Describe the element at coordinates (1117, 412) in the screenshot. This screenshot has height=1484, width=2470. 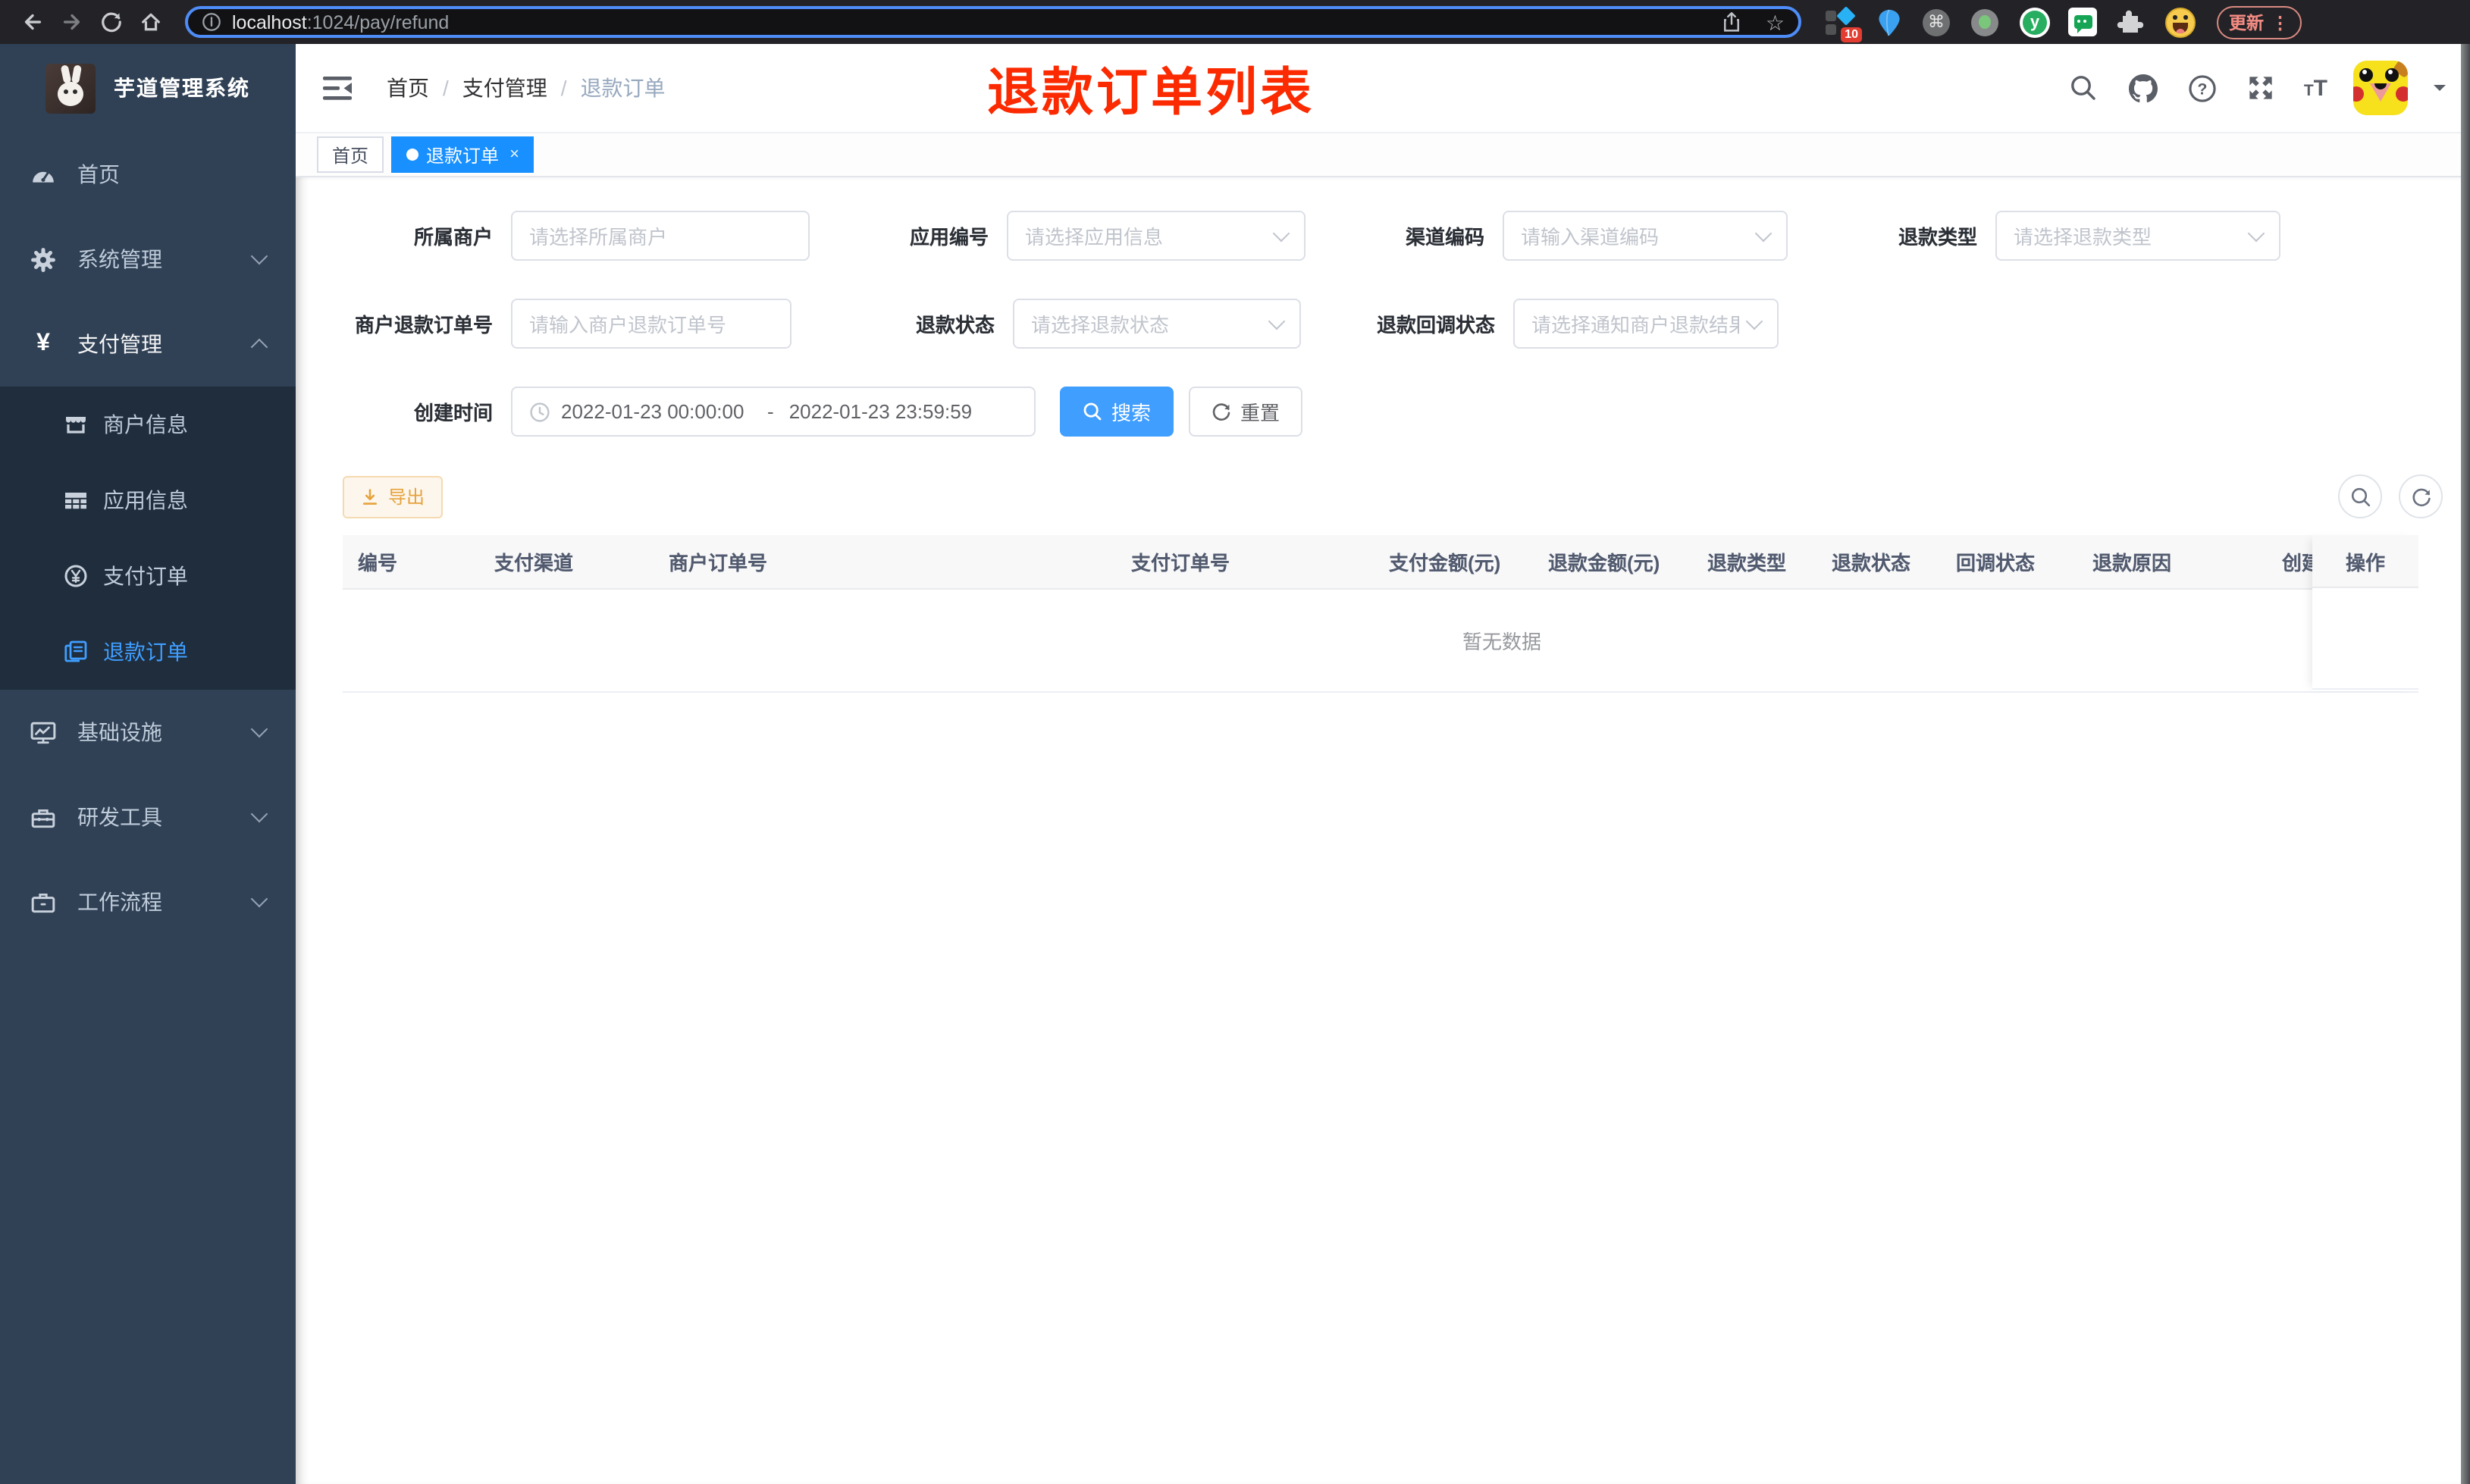
I see `search-button: 搜索` at that location.